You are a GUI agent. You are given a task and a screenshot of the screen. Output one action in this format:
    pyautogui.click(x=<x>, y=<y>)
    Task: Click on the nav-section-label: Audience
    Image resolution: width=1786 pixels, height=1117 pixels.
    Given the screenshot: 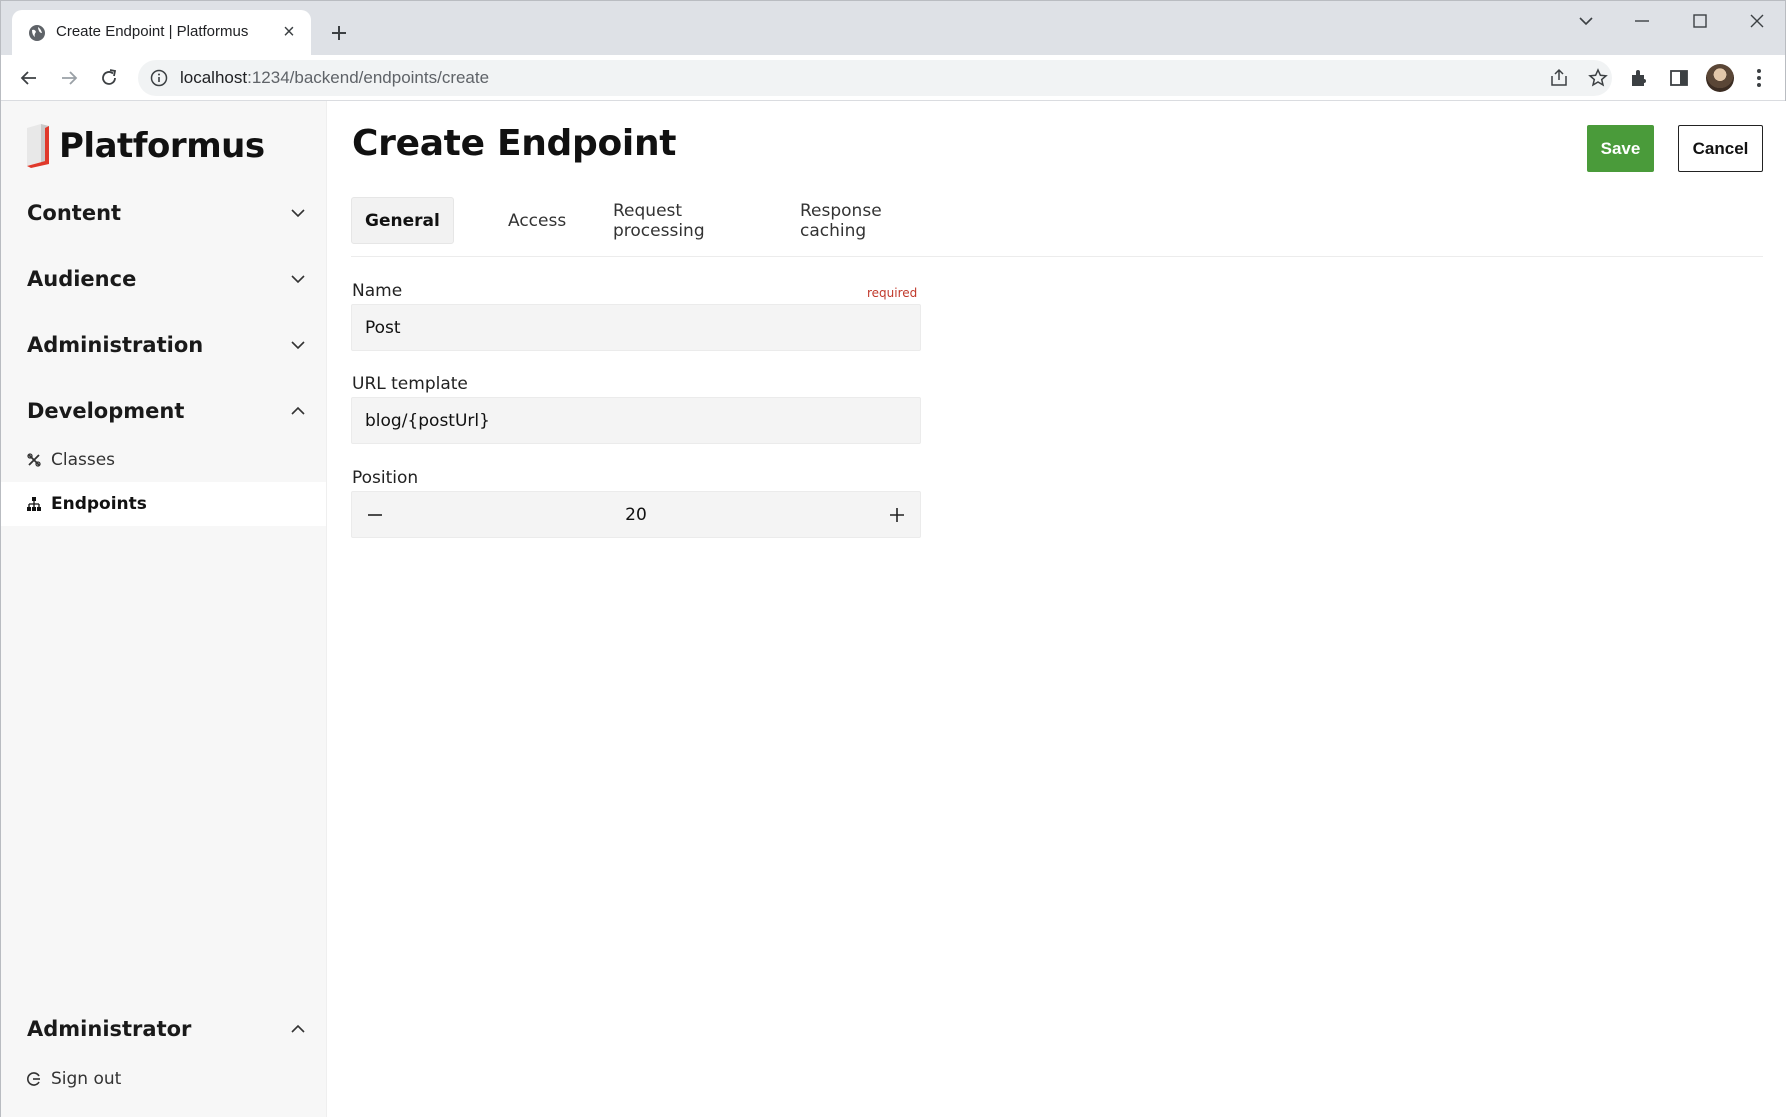 What is the action you would take?
    pyautogui.click(x=82, y=279)
    